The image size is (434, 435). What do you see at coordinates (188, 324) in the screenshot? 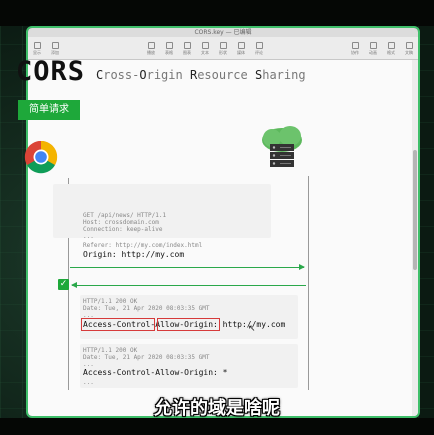
I see `highlight-box-b` at bounding box center [188, 324].